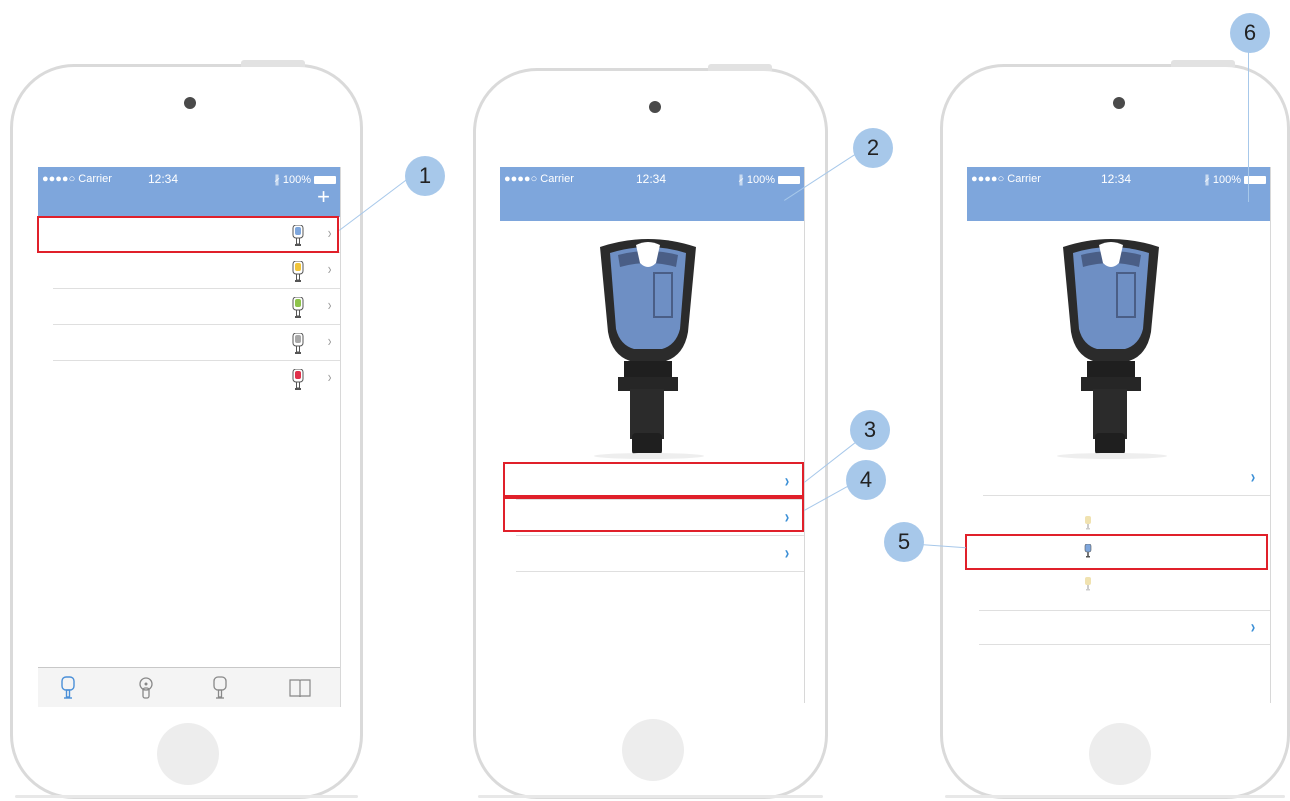 This screenshot has height=801, width=1290. What do you see at coordinates (425, 176) in the screenshot?
I see `callout-1: 1` at bounding box center [425, 176].